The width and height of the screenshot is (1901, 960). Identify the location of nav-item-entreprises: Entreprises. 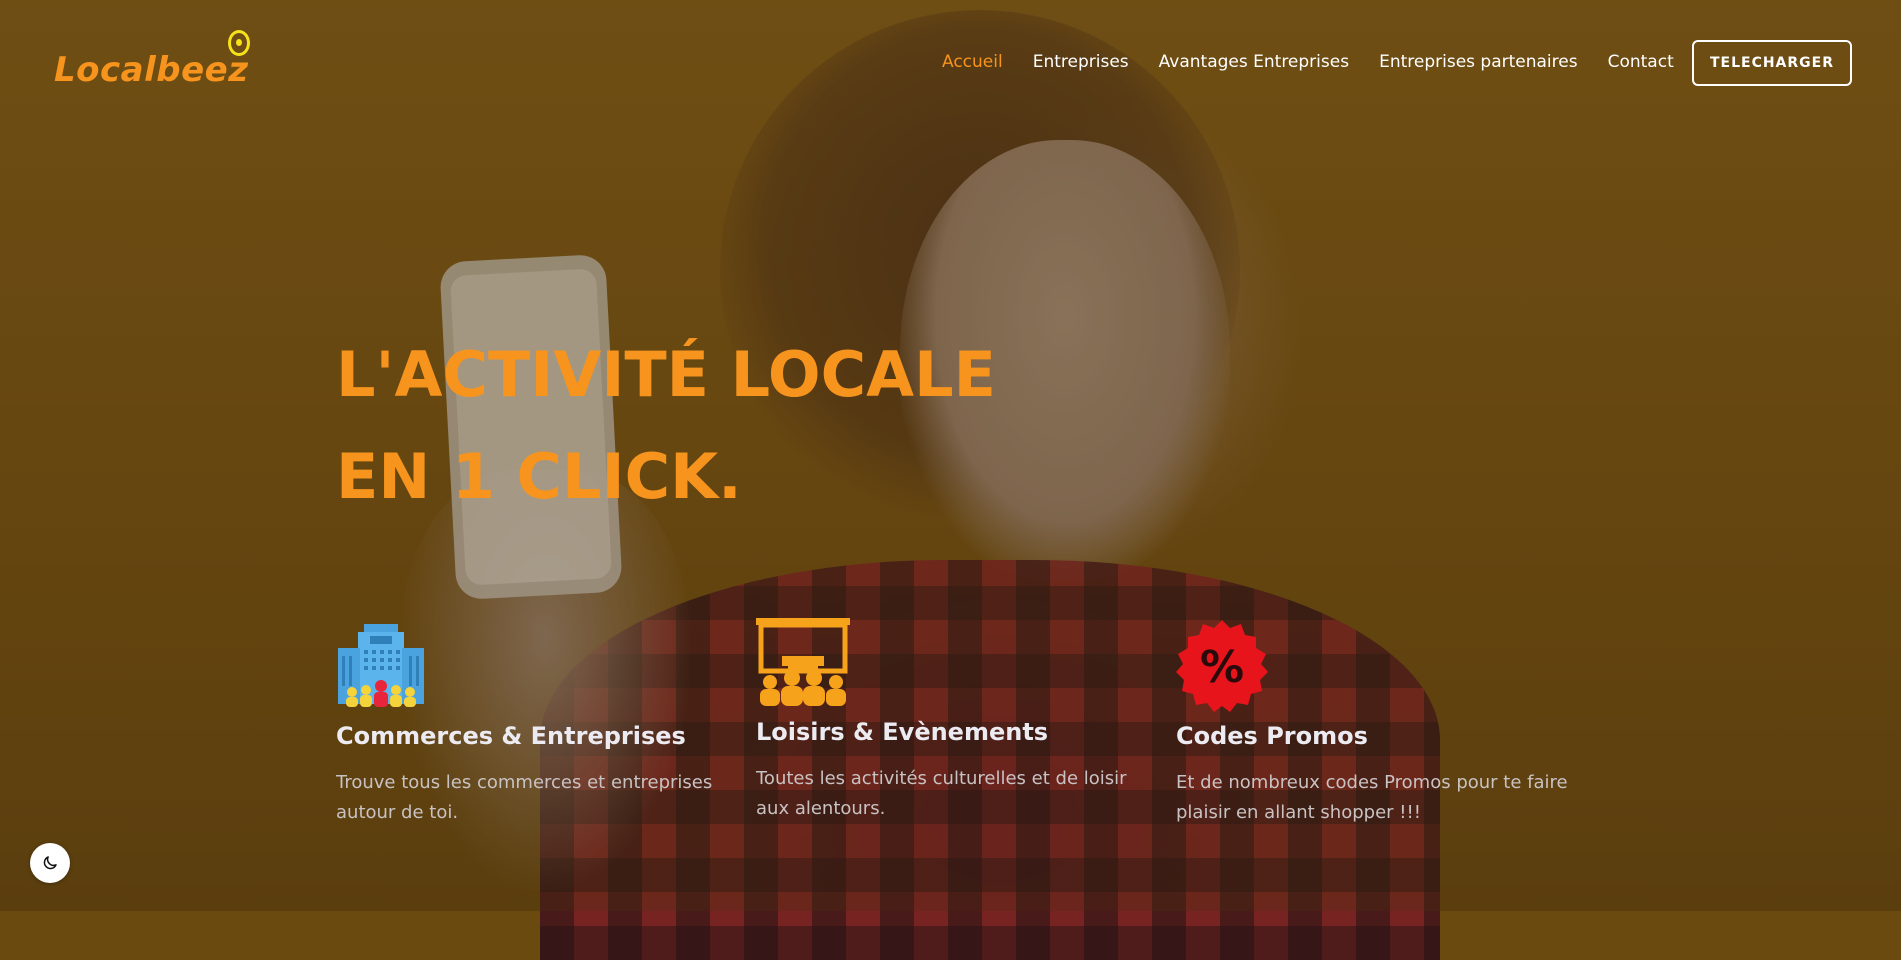
(1081, 62).